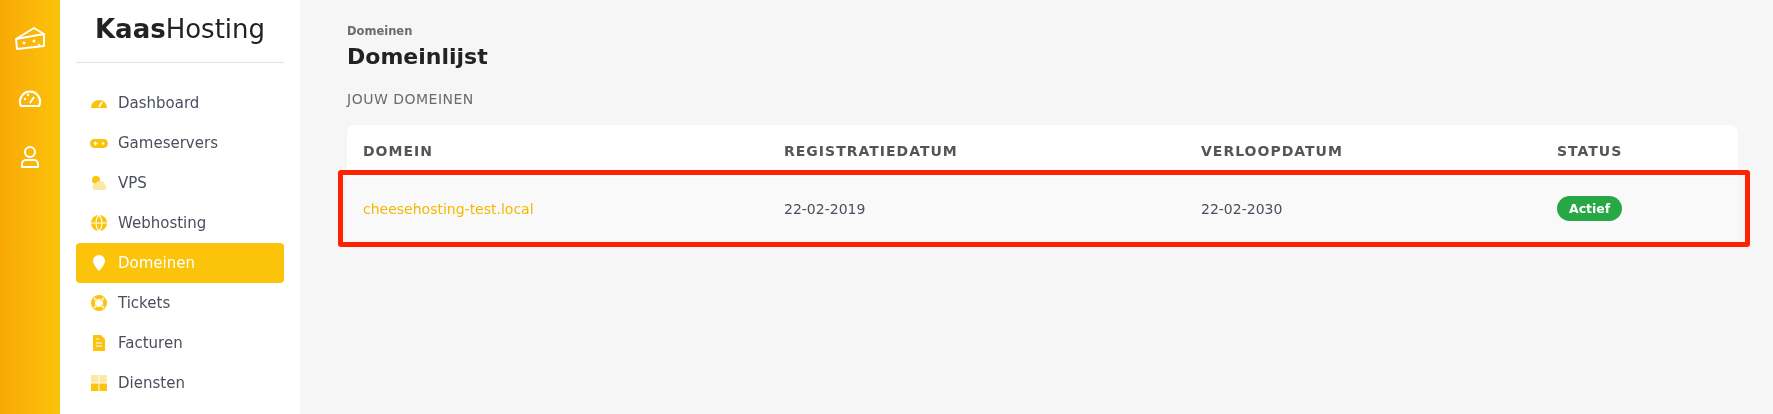  Describe the element at coordinates (99, 303) in the screenshot. I see `lifebuoy-icon` at that location.